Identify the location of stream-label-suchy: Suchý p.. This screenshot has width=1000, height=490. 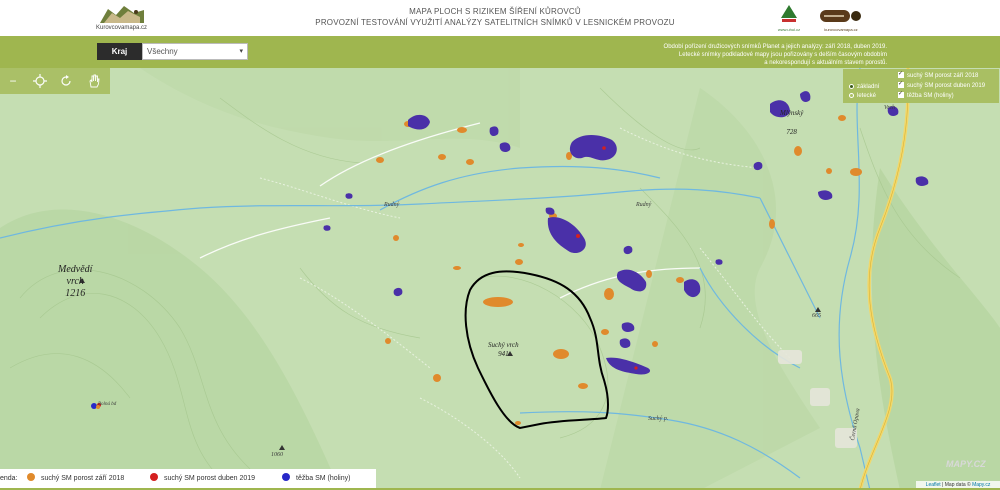
(658, 419).